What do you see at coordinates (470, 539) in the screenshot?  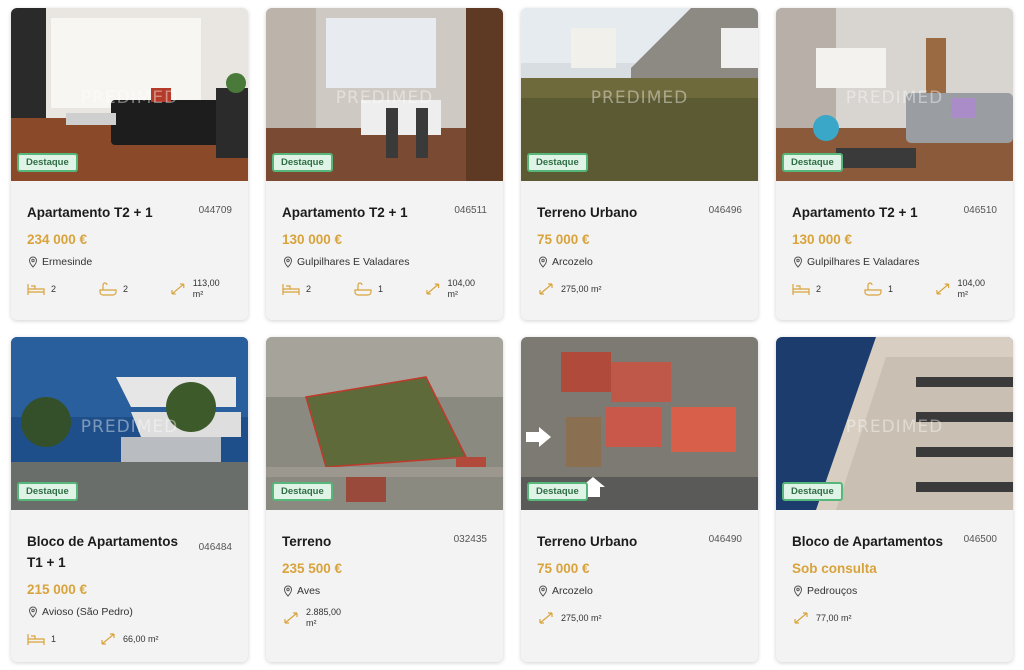 I see `listing-ref: 032435` at bounding box center [470, 539].